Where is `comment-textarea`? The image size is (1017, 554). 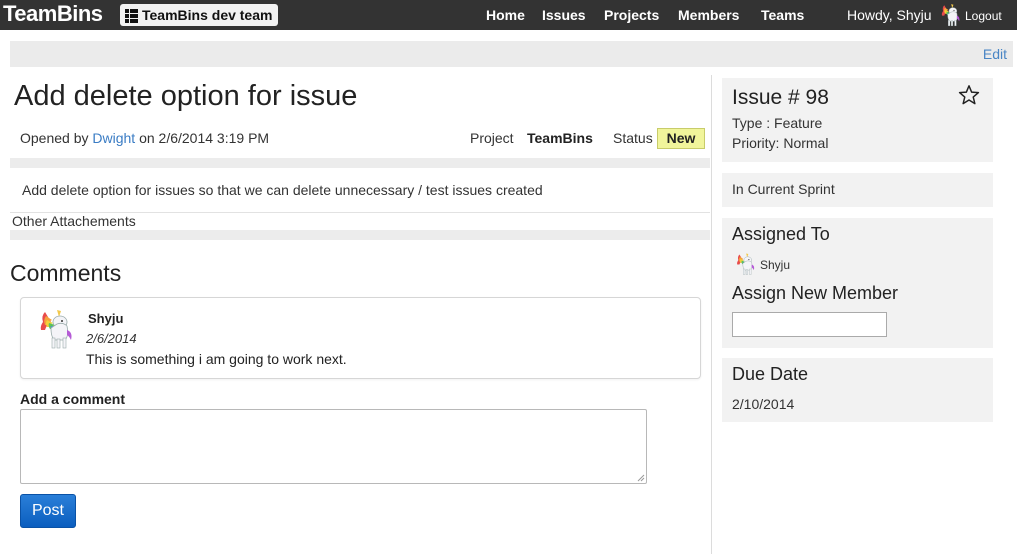
comment-textarea is located at coordinates (333, 446).